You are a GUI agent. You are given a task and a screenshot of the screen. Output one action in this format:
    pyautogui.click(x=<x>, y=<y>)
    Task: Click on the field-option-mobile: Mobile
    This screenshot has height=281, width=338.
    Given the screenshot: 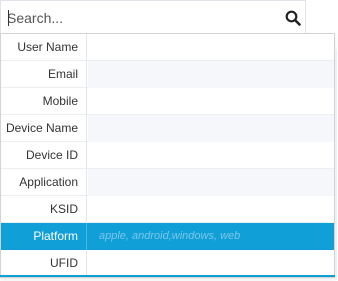 What is the action you would take?
    pyautogui.click(x=167, y=101)
    